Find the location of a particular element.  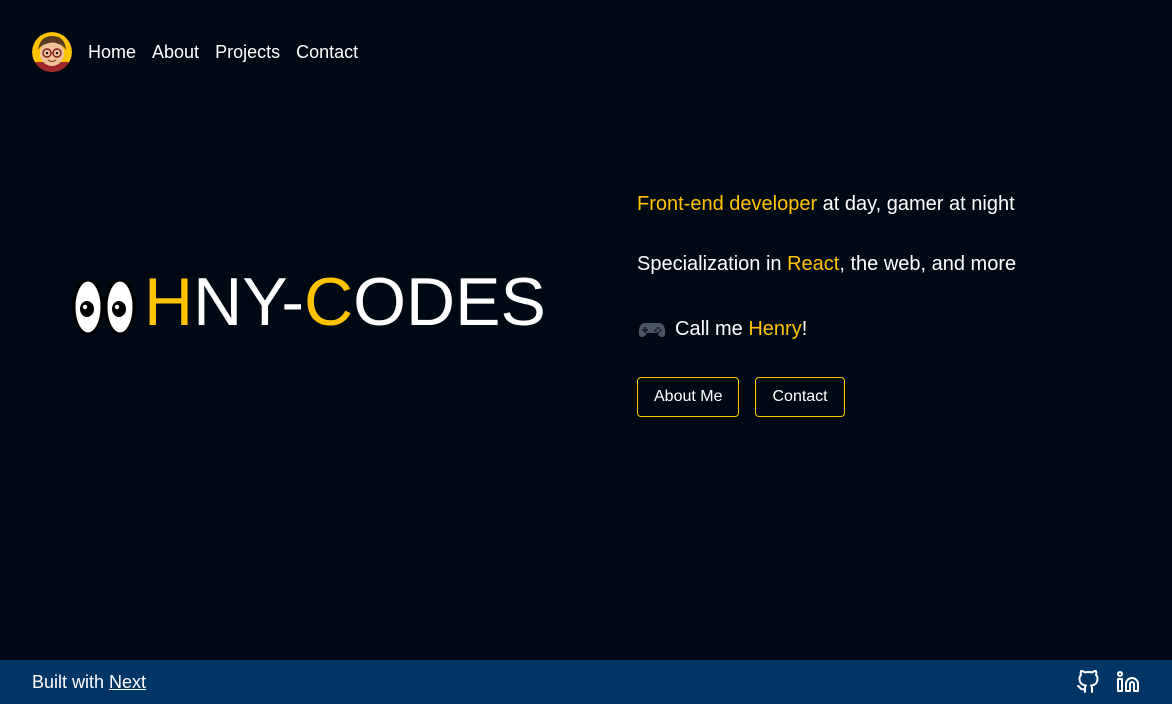

github-icon is located at coordinates (1088, 682).